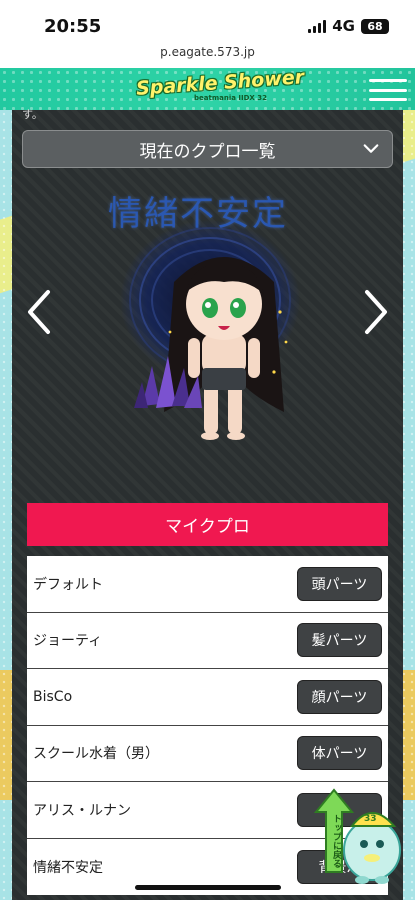  I want to click on status-time: 20:55, so click(73, 26).